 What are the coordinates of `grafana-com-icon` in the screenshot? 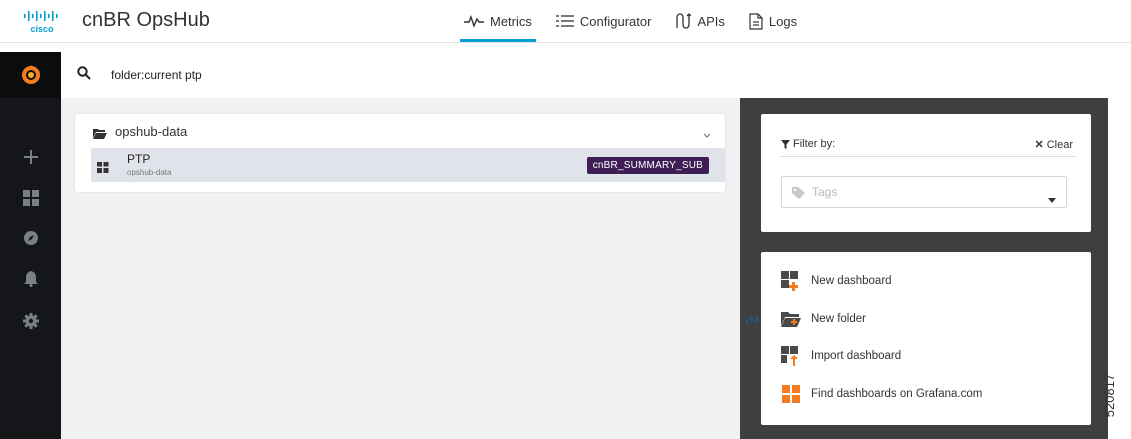 It's located at (791, 394).